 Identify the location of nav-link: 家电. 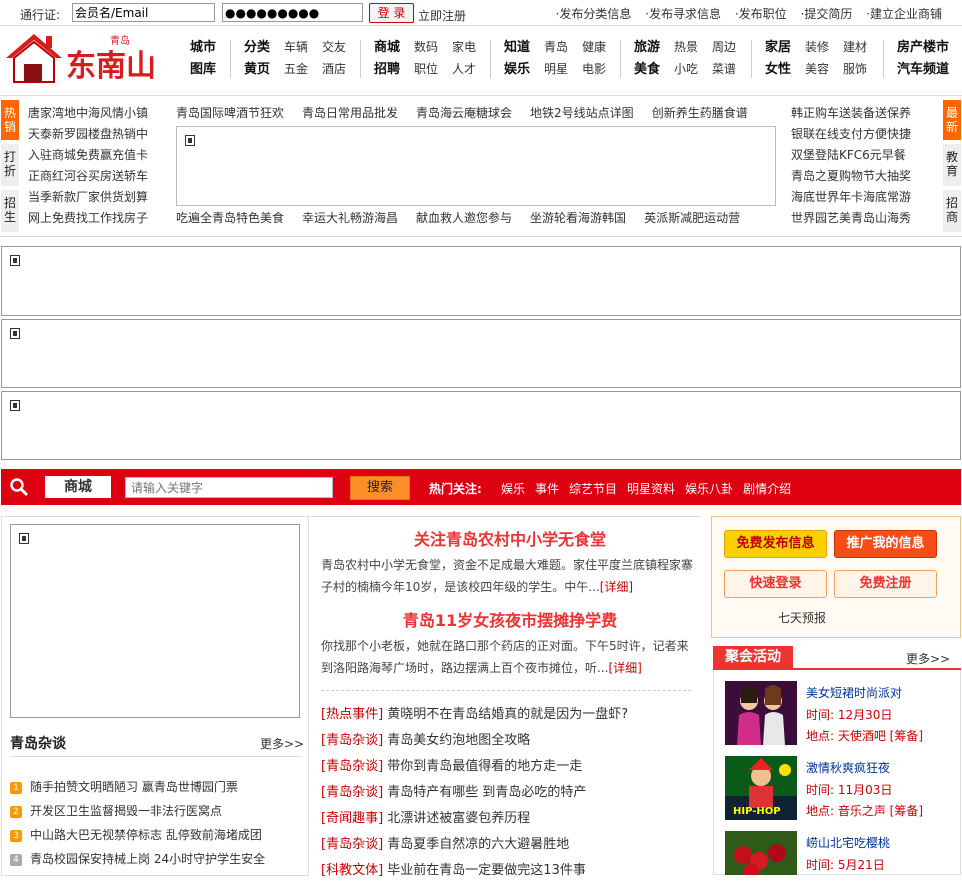
(464, 47).